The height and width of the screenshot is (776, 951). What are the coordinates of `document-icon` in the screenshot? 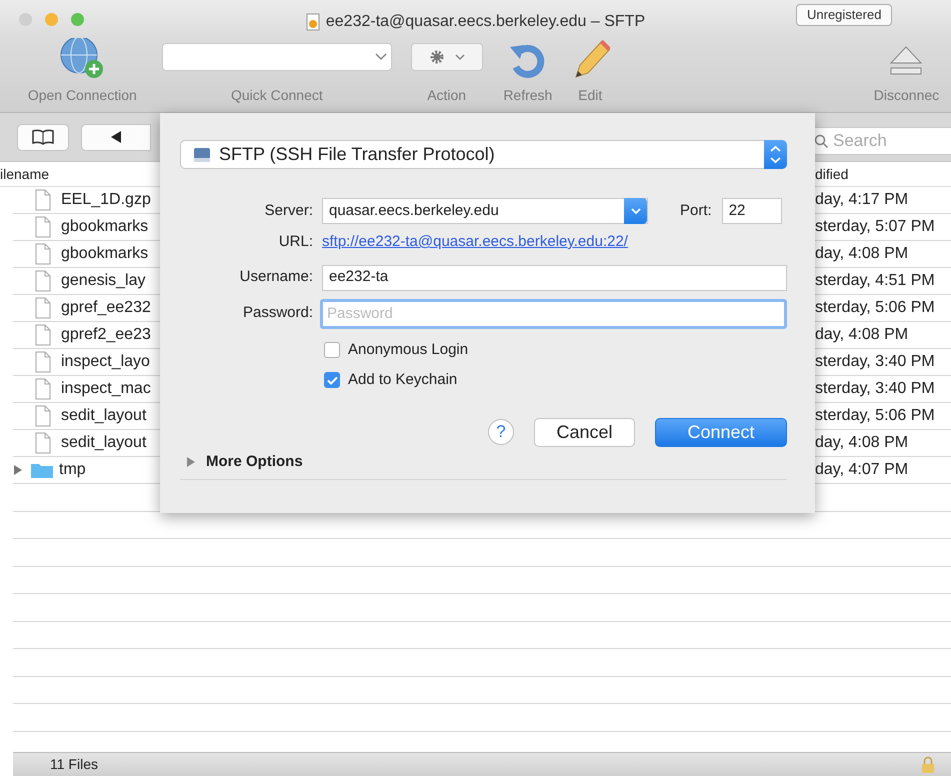 It's located at (313, 22).